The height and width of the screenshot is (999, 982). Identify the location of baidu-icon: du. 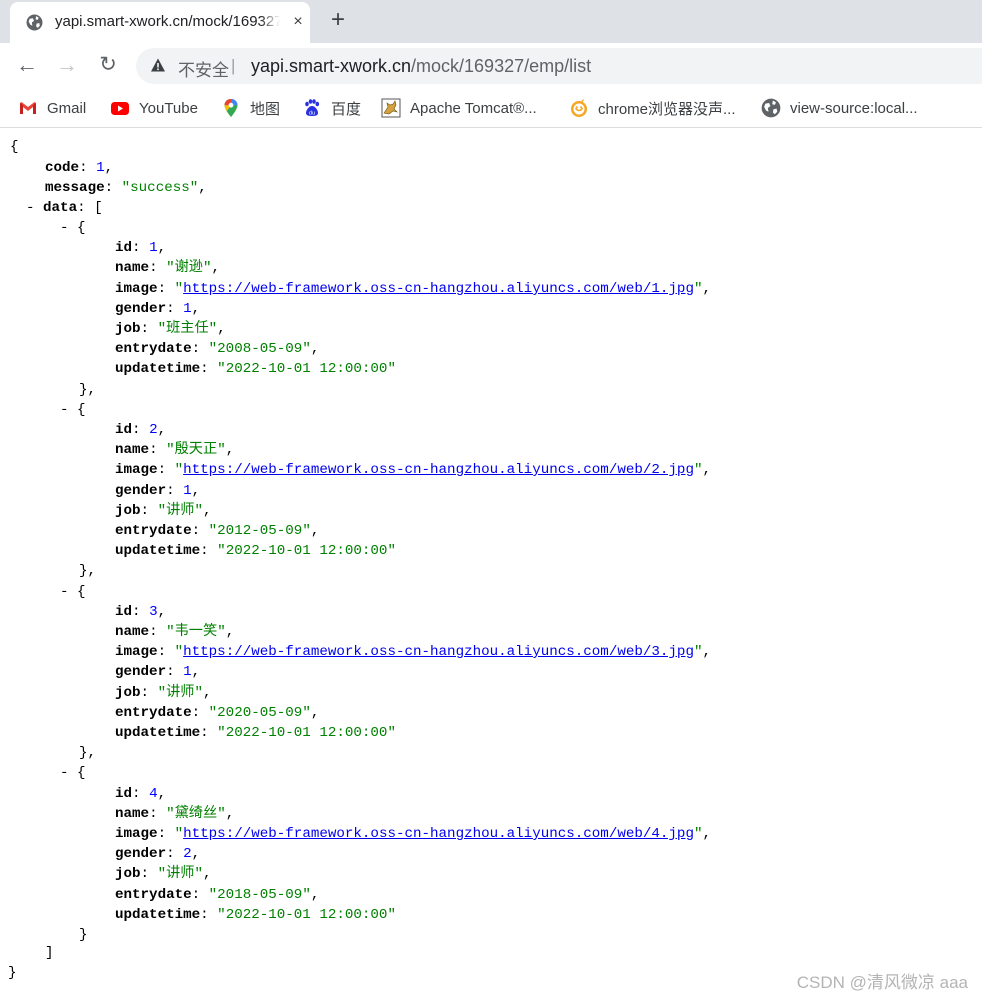
(312, 108).